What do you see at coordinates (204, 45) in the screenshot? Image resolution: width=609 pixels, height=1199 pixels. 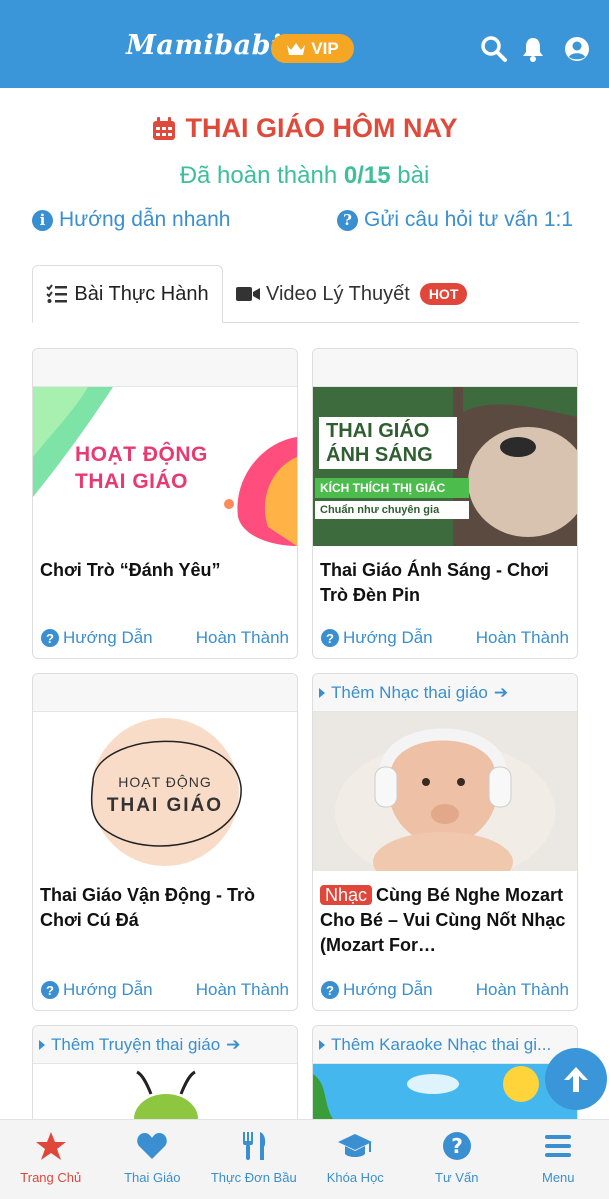 I see `app-logo: Mamibabi` at bounding box center [204, 45].